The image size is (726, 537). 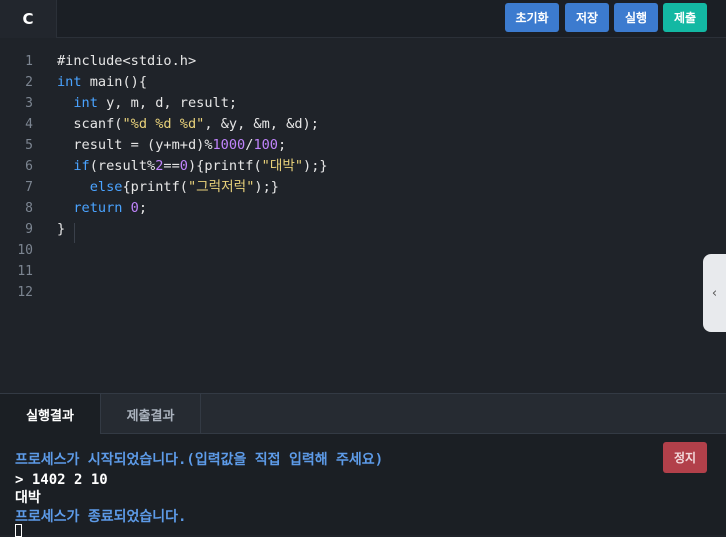 What do you see at coordinates (29, 229) in the screenshot?
I see `line-number: 9` at bounding box center [29, 229].